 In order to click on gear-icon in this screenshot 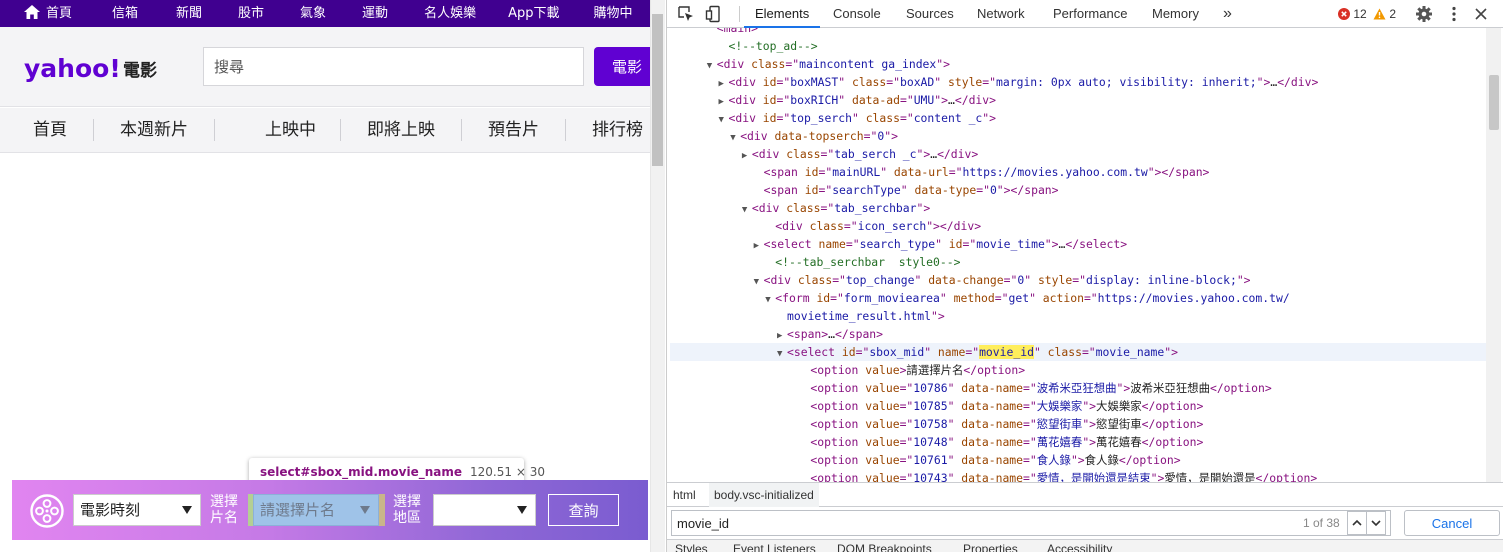, I will do `click(1424, 14)`.